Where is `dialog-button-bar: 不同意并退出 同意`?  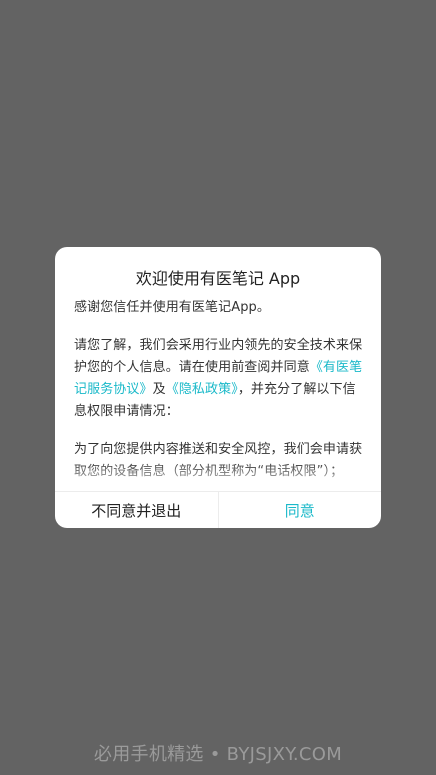
dialog-button-bar: 不同意并退出 同意 is located at coordinates (218, 509).